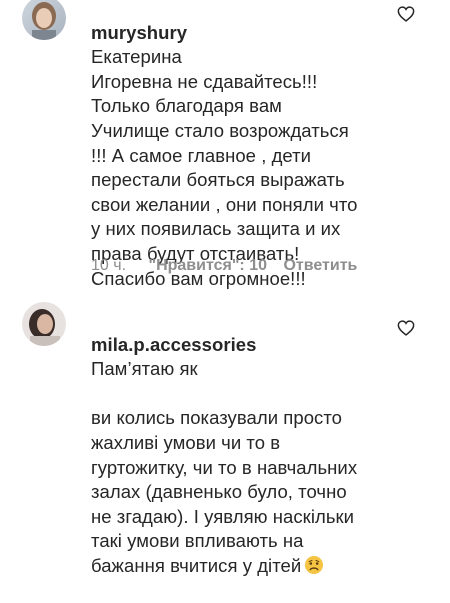 This screenshot has width=450, height=603. Describe the element at coordinates (144, 369) in the screenshot. I see `comment-text-first-line: Пам’ятаю як` at that location.